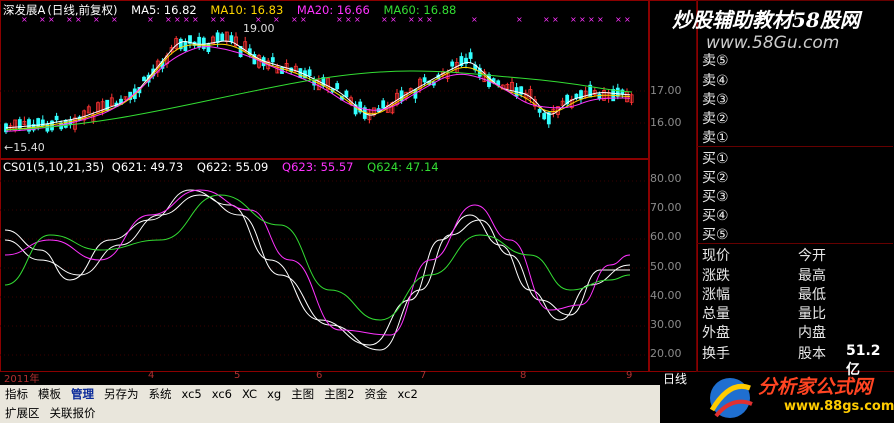 The width and height of the screenshot is (894, 423). Describe the element at coordinates (795, 146) in the screenshot. I see `order-book-divider` at that location.